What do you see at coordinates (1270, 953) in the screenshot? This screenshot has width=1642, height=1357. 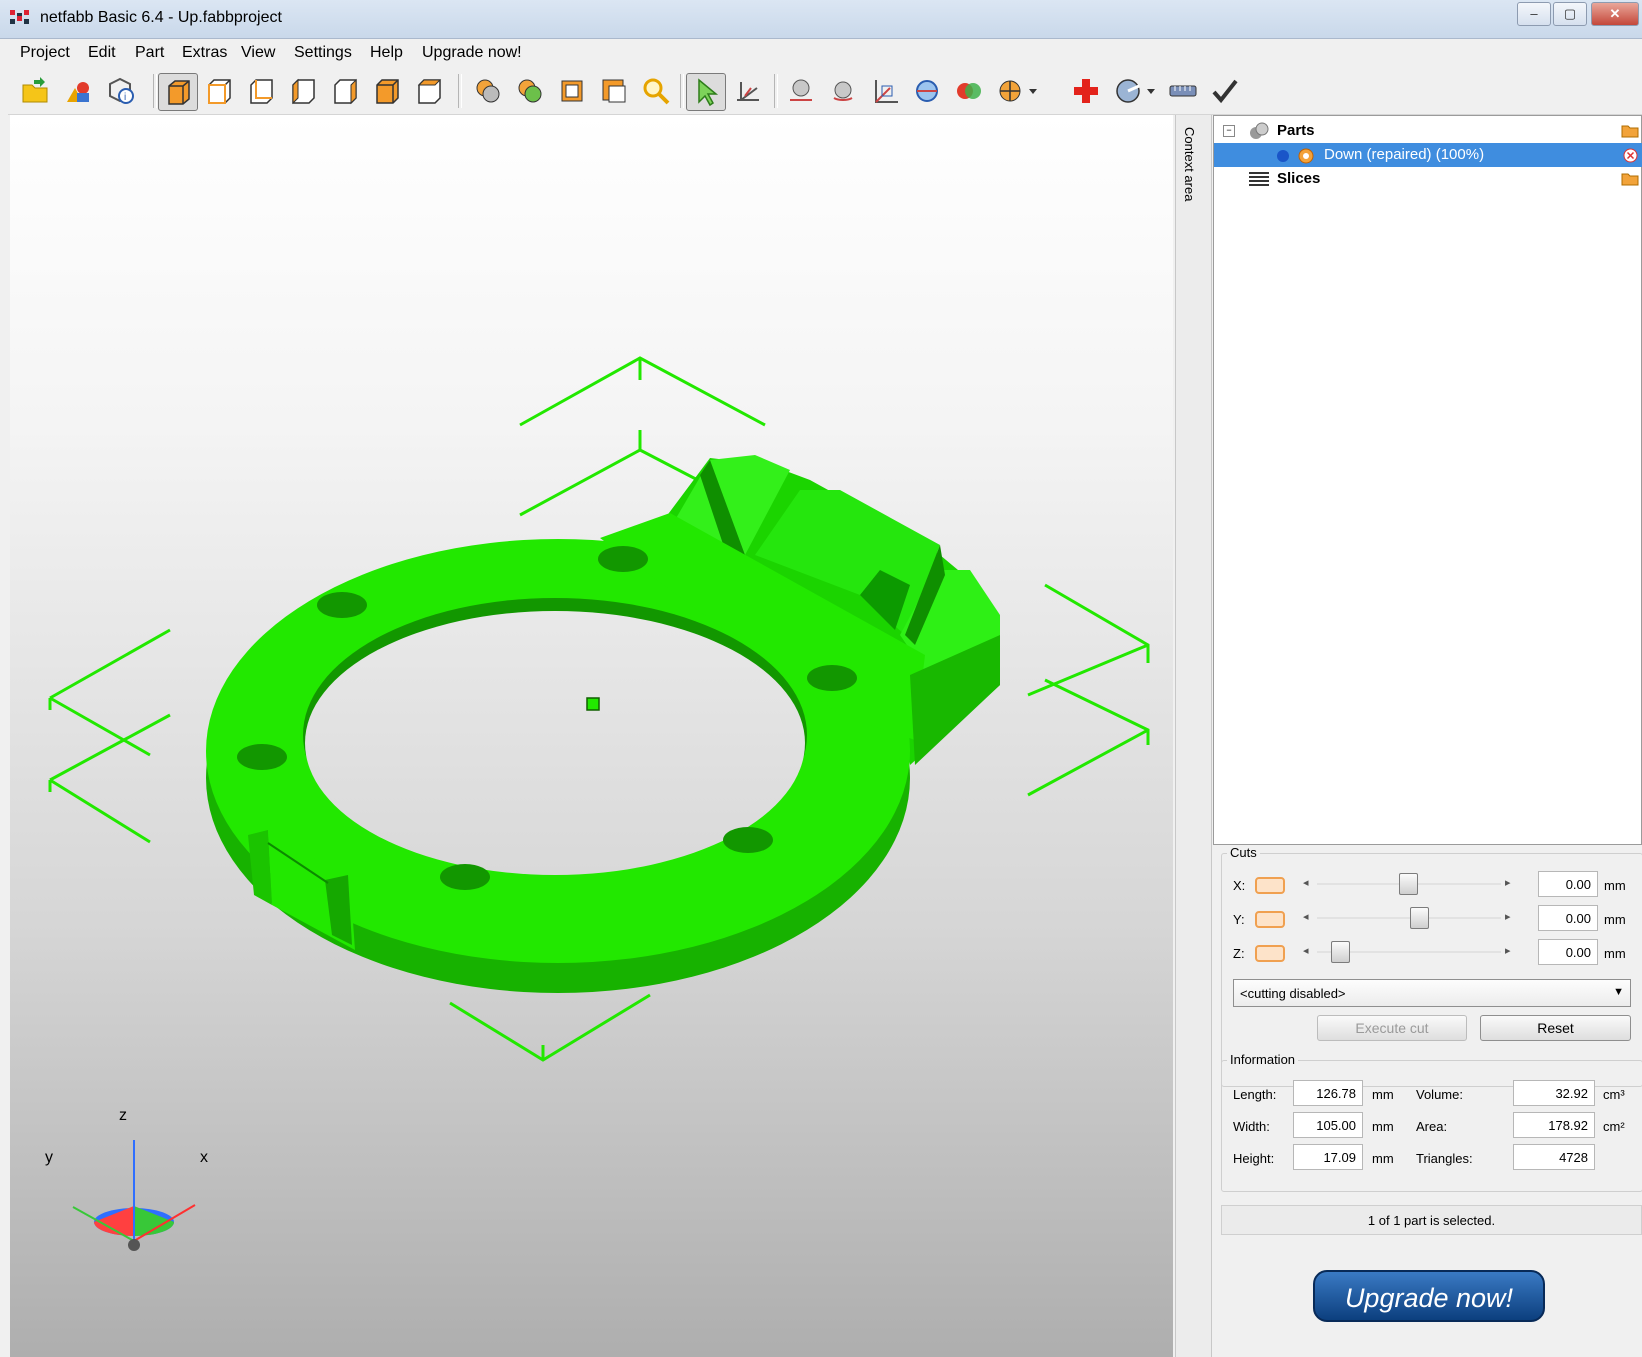 I see `cut-z-color-swatch` at bounding box center [1270, 953].